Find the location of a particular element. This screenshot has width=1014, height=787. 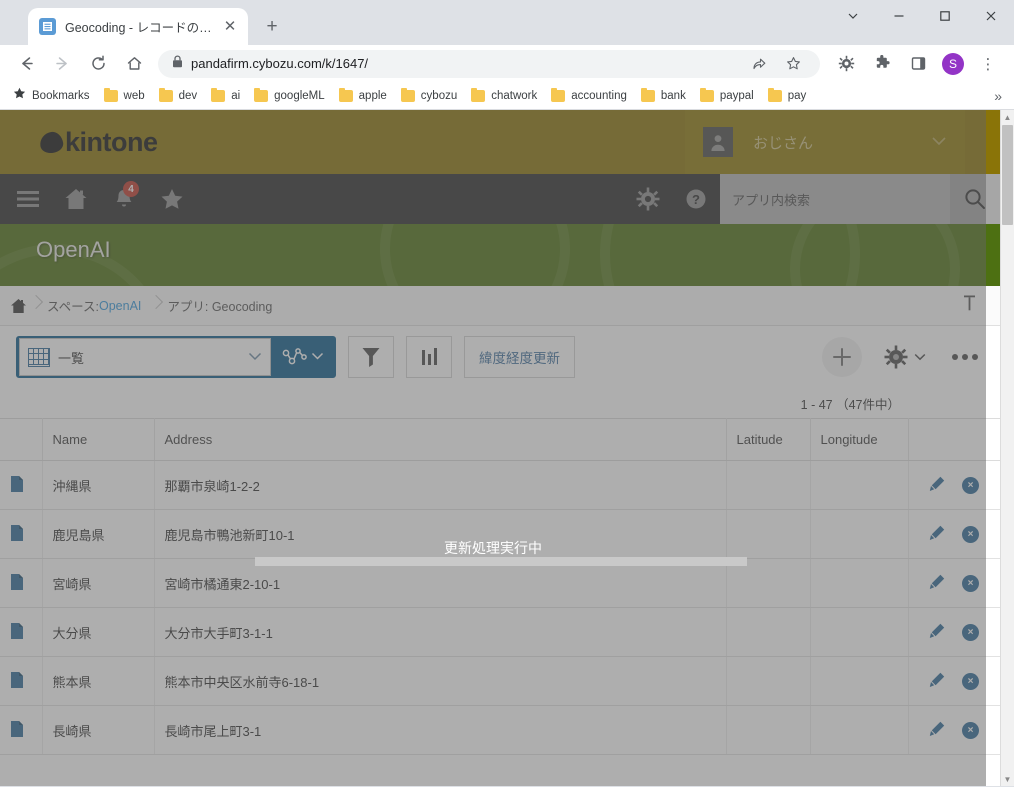

window-close-icon is located at coordinates (991, 16).